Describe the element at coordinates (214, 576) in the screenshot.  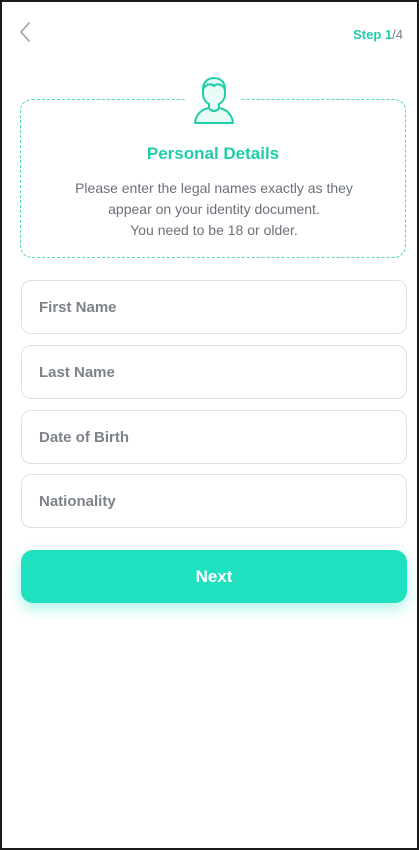
I see `next-button: Next` at that location.